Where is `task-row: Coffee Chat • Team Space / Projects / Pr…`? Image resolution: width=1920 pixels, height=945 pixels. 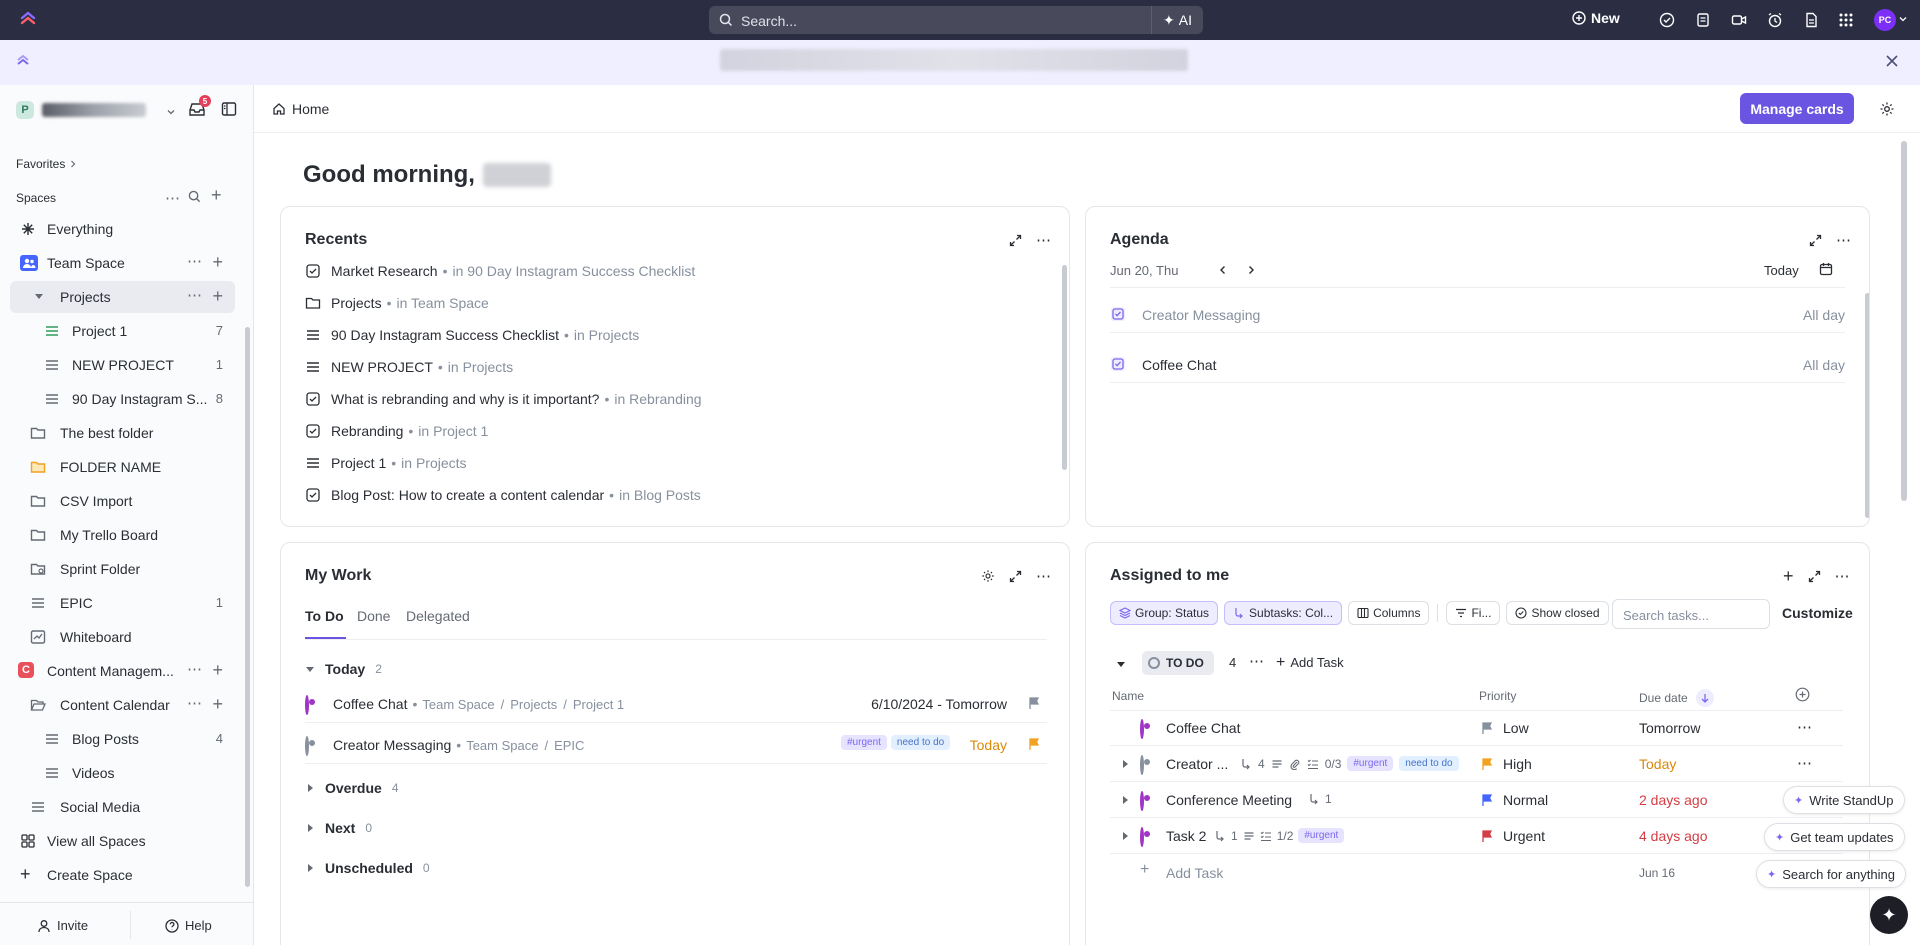 task-row: Coffee Chat • Team Space / Projects / Pr… is located at coordinates (676, 704).